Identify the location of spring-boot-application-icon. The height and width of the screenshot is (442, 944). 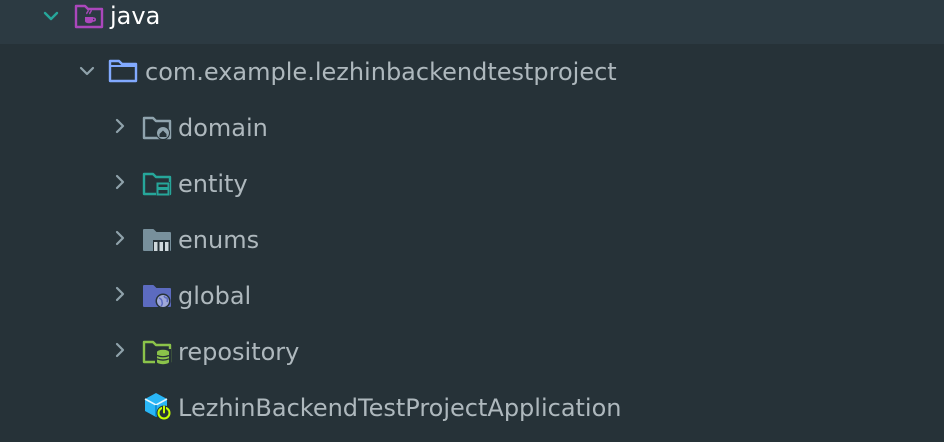
(158, 406).